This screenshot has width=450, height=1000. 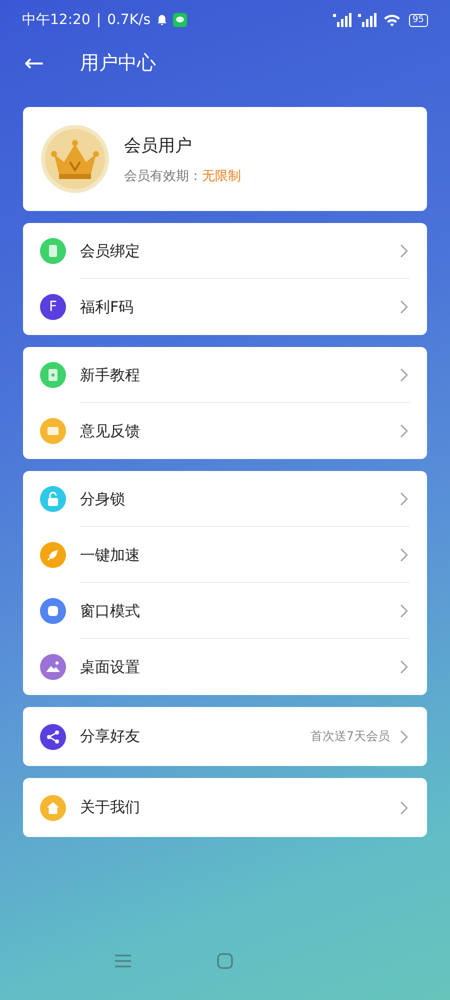 I want to click on status-time: 中午12:20, so click(x=56, y=20).